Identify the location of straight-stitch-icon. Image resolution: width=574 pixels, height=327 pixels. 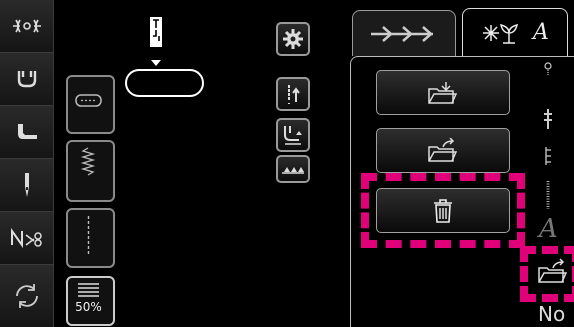
(88, 236).